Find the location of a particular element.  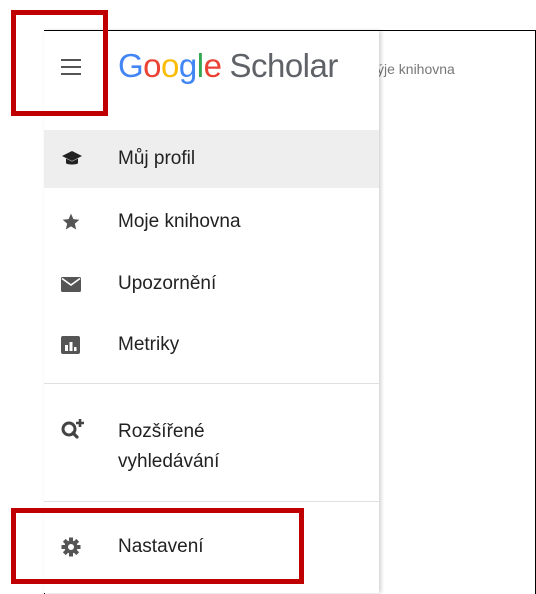

logo-letter: g is located at coordinates (187, 65).